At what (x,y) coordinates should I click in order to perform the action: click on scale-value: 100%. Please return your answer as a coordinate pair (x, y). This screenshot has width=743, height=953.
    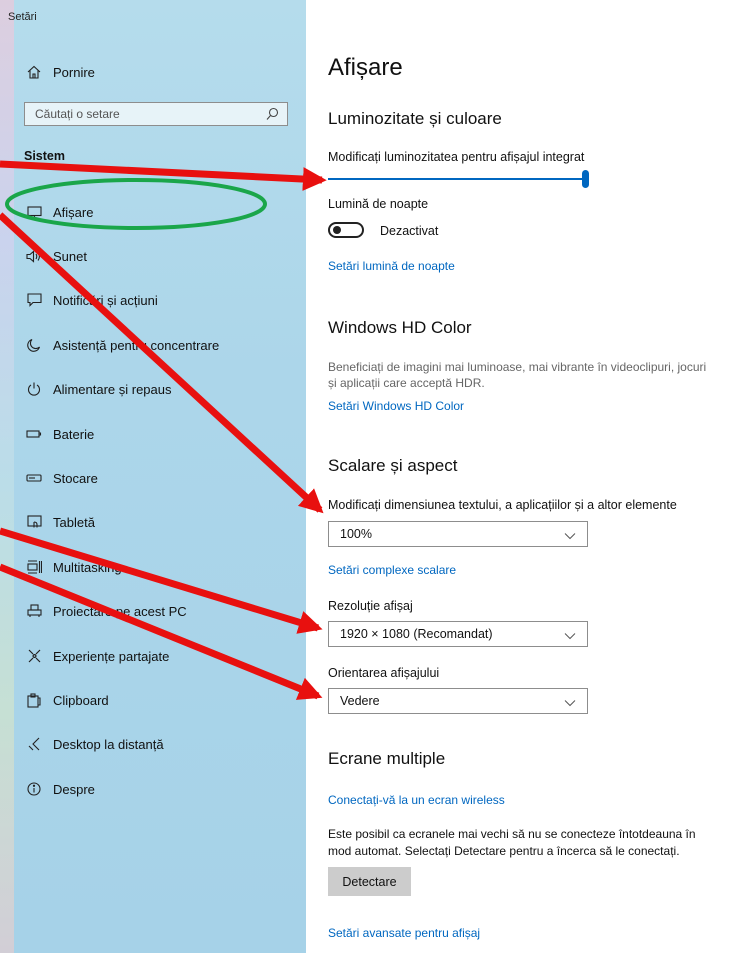
    Looking at the image, I should click on (356, 534).